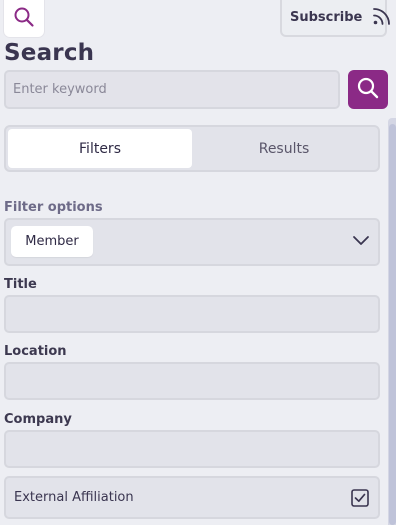 Image resolution: width=396 pixels, height=525 pixels. I want to click on title-field, so click(192, 314).